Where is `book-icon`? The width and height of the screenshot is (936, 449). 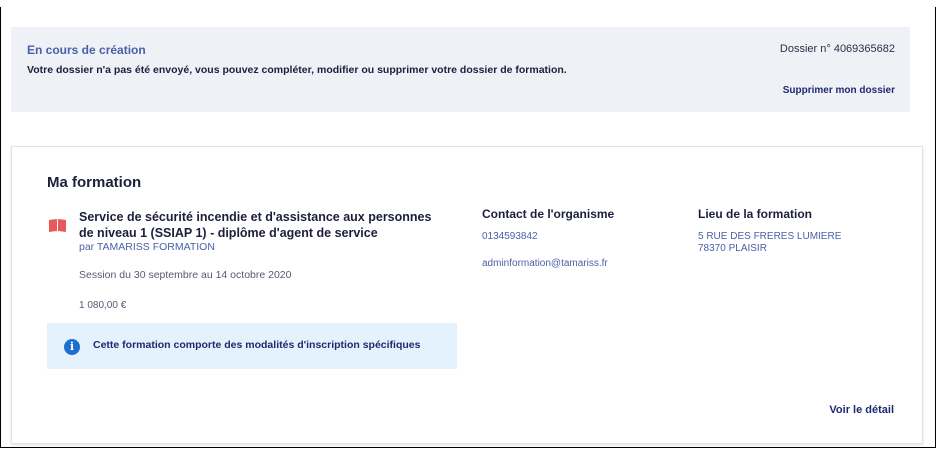
book-icon is located at coordinates (57, 225).